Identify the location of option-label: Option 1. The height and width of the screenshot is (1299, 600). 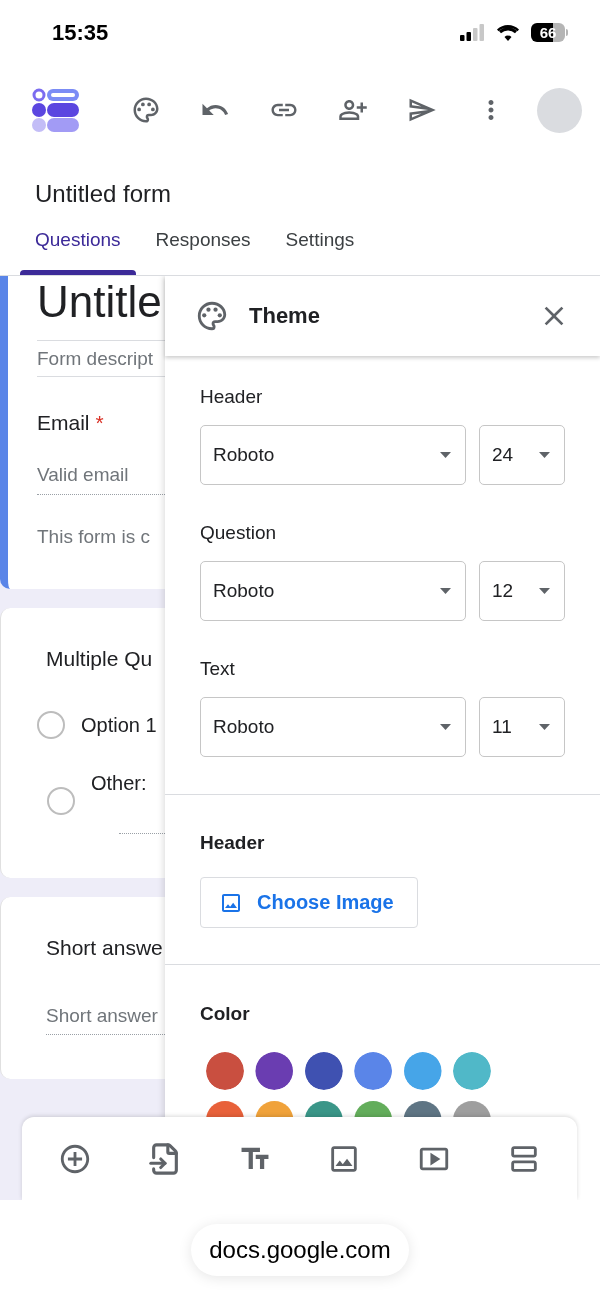
(119, 725).